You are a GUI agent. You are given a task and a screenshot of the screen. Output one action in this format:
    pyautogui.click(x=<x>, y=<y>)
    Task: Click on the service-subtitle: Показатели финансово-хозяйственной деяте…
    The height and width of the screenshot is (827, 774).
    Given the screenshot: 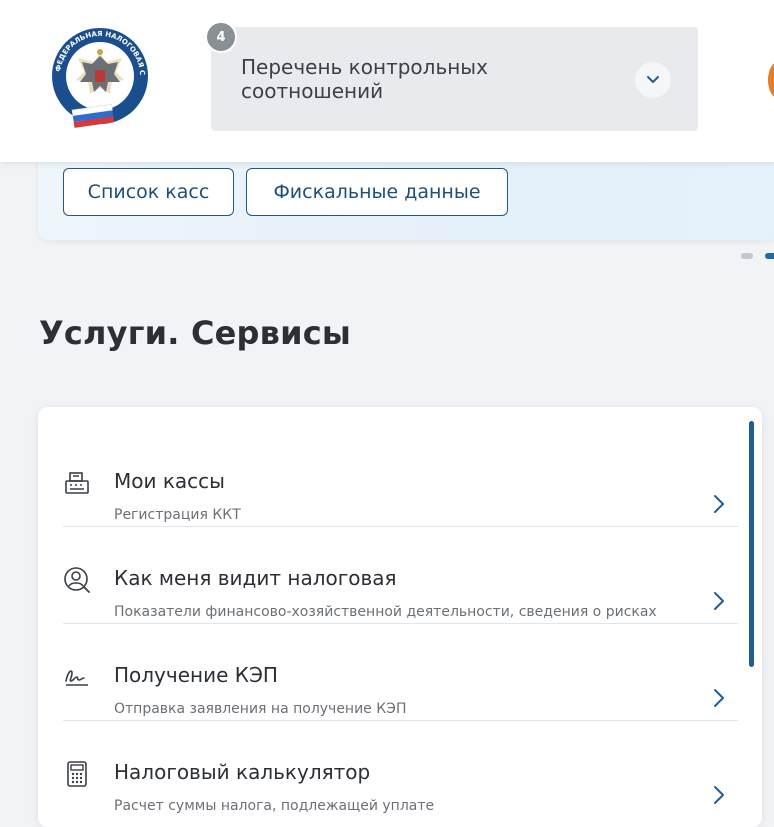 What is the action you would take?
    pyautogui.click(x=385, y=612)
    